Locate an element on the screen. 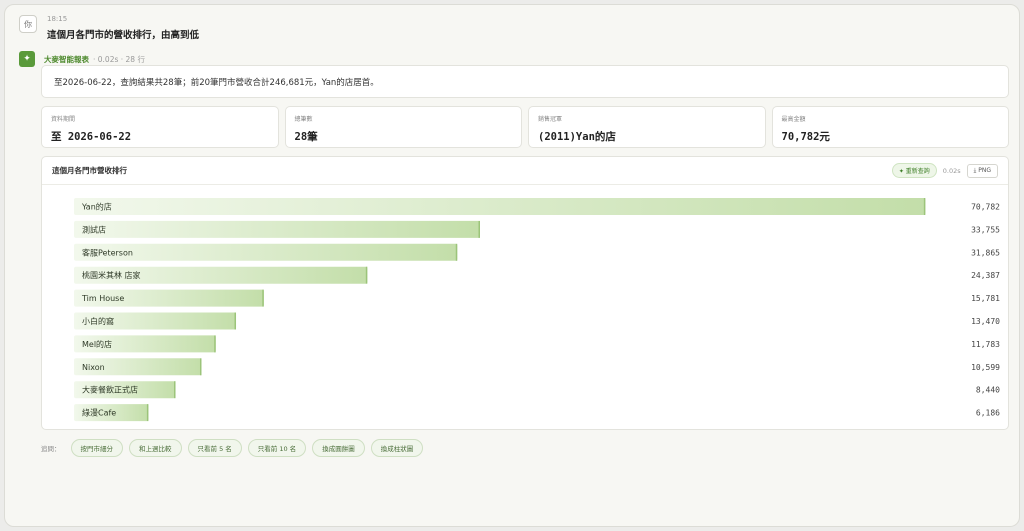 The height and width of the screenshot is (531, 1024). message-time: 18:15 is located at coordinates (57, 19).